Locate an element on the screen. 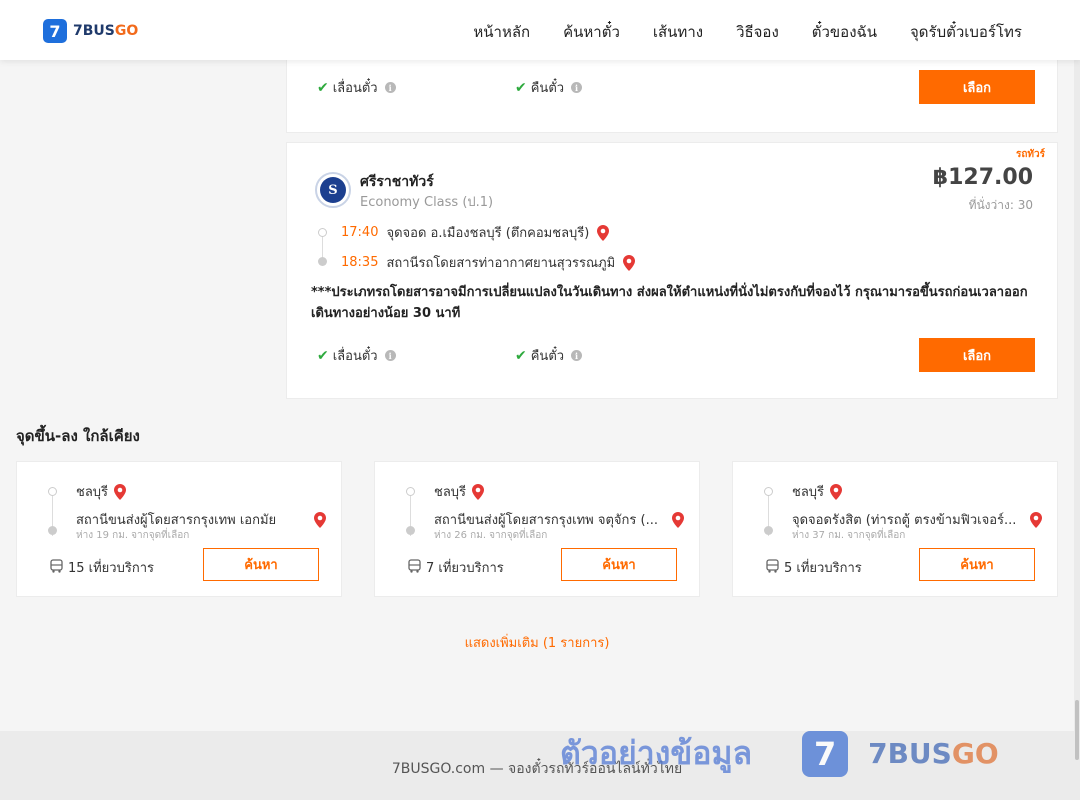 This screenshot has width=1080, height=800. nearby-trip-count: 5 เที่ยวบริการ is located at coordinates (814, 567).